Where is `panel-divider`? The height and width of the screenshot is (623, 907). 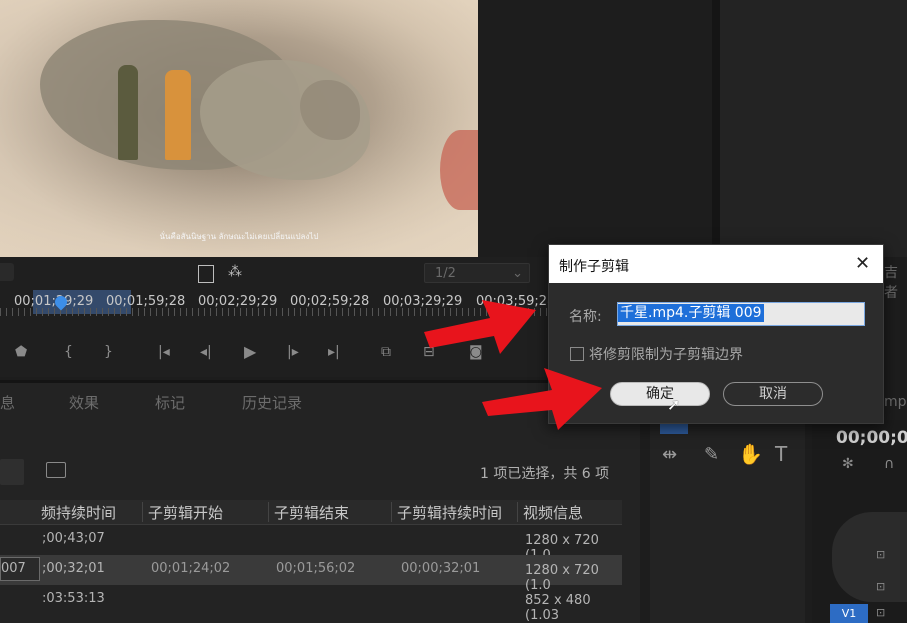 panel-divider is located at coordinates (716, 128).